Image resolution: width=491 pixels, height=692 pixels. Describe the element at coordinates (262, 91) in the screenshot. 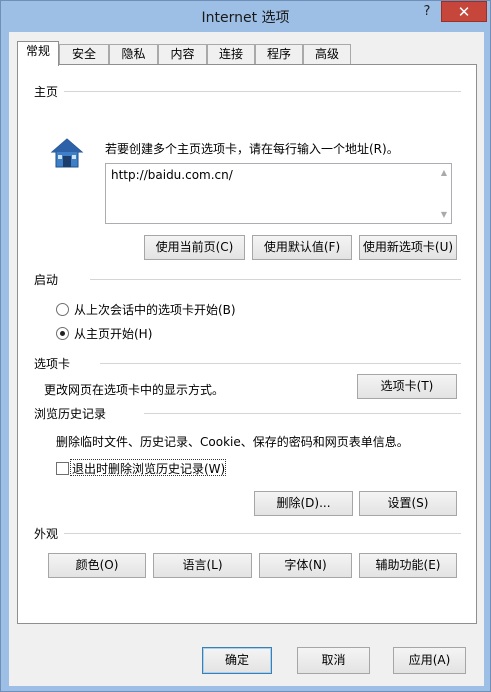

I see `homepage-divider` at that location.